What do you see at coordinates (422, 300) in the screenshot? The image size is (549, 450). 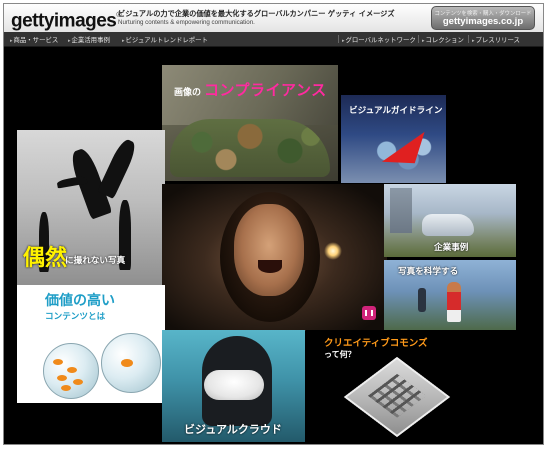 I see `child-figure` at bounding box center [422, 300].